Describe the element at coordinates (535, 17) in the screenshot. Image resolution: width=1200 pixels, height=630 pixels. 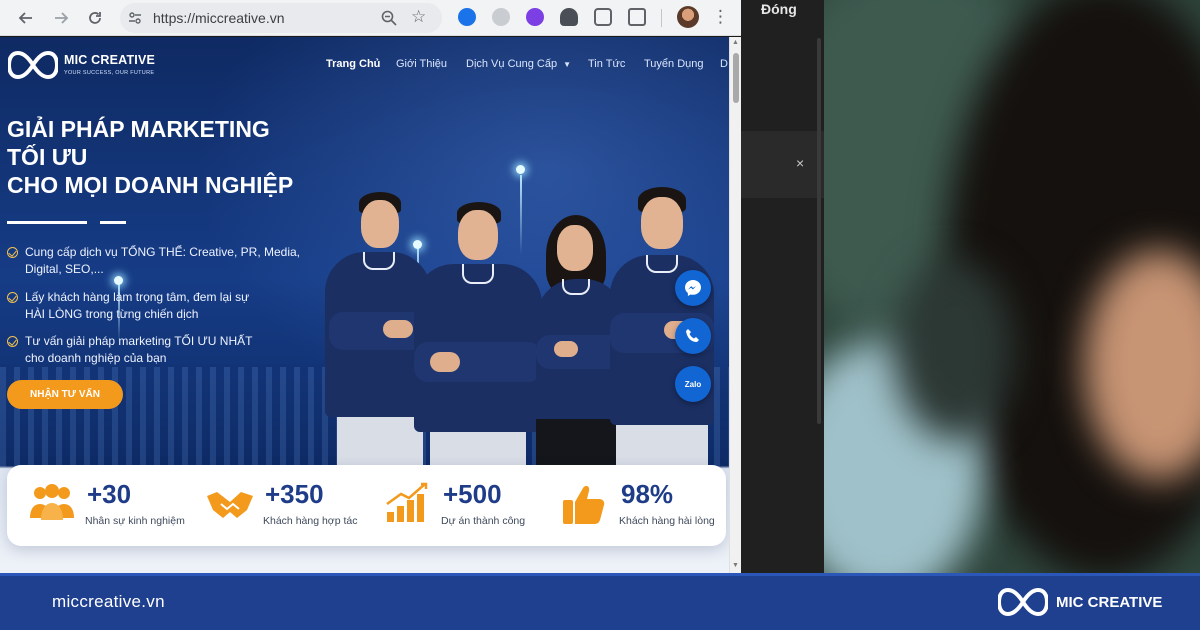
I see `extension-face-icon` at that location.